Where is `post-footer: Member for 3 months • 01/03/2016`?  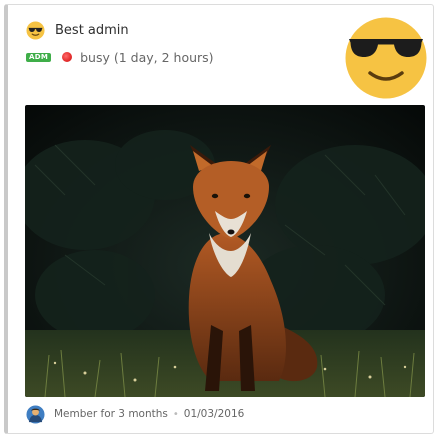
post-footer: Member for 3 months • 01/03/2016 is located at coordinates (135, 414).